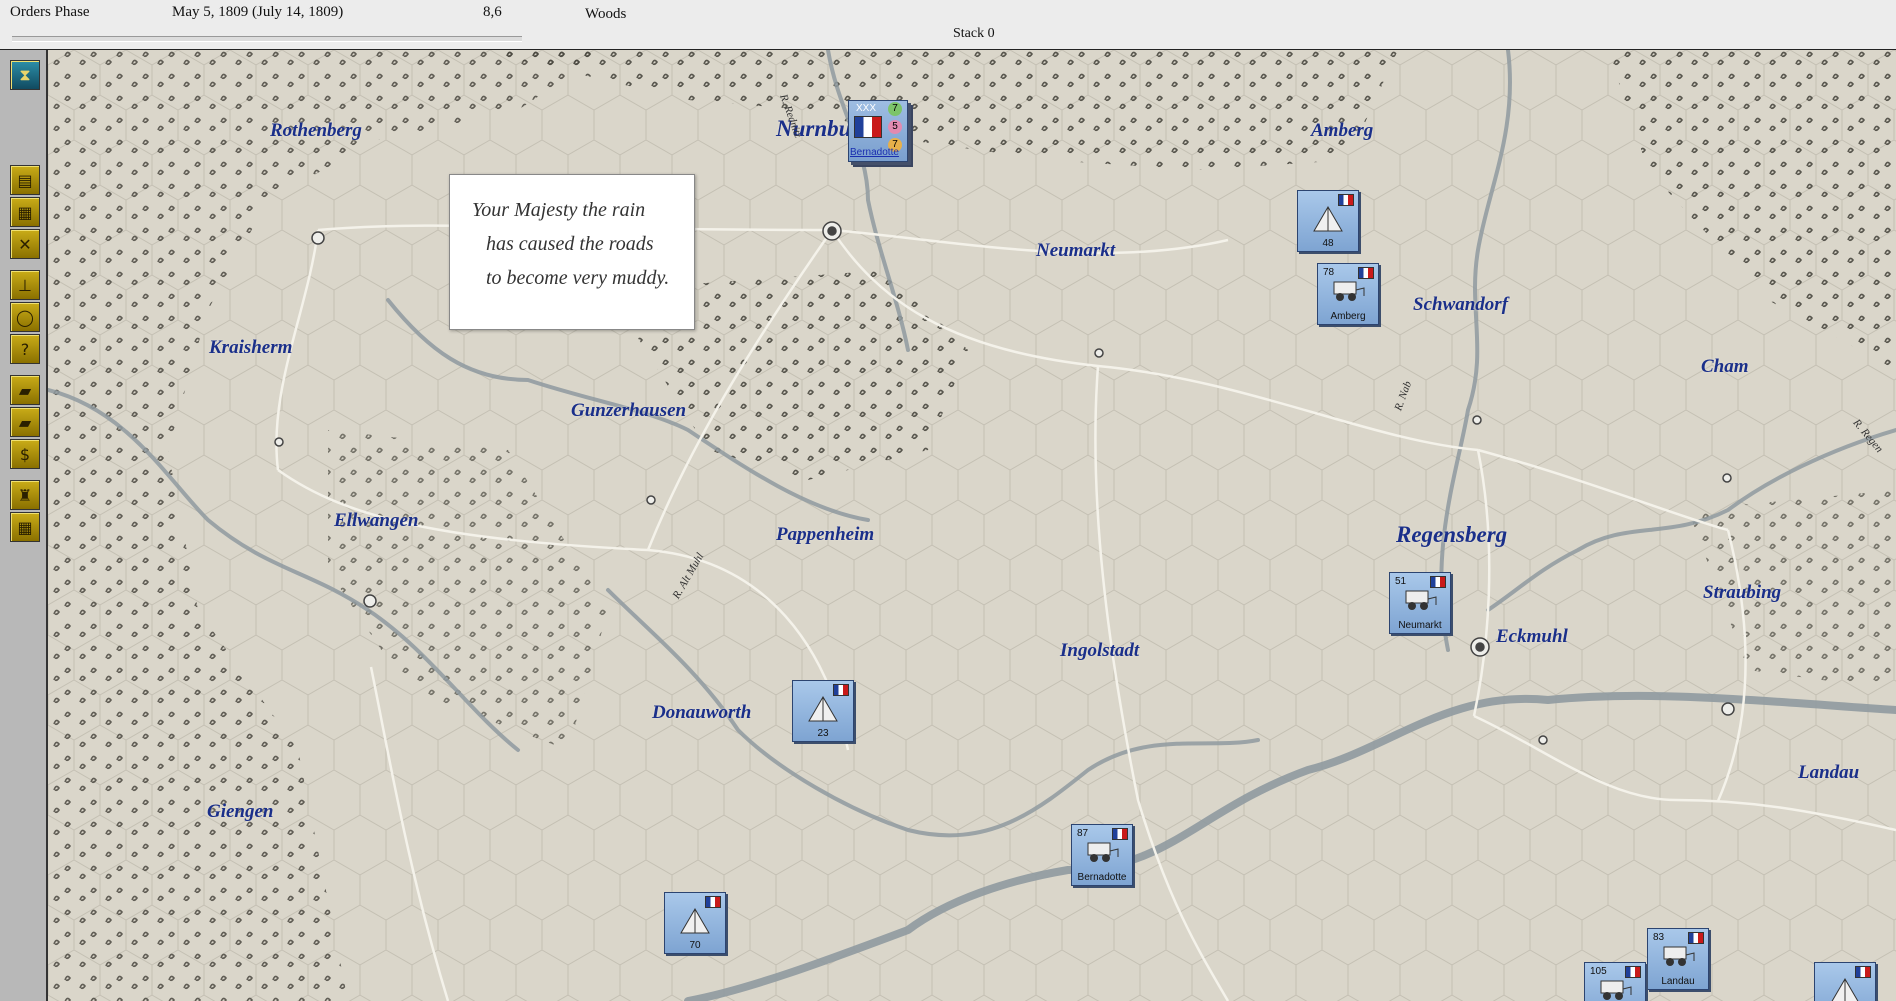 The width and height of the screenshot is (1896, 1001). I want to click on corps-size: XXX, so click(866, 108).